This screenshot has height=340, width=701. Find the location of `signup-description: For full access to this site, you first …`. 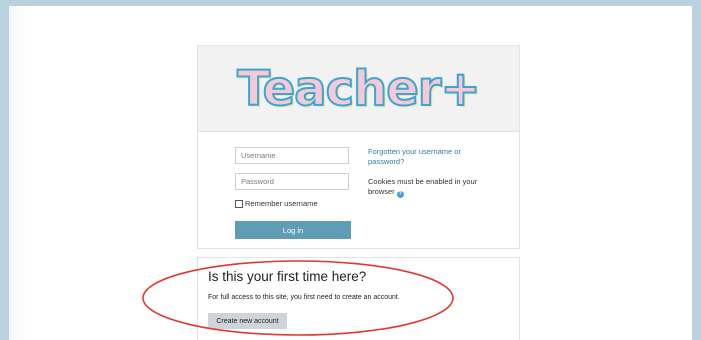

signup-description: For full access to this site, you first … is located at coordinates (304, 297).